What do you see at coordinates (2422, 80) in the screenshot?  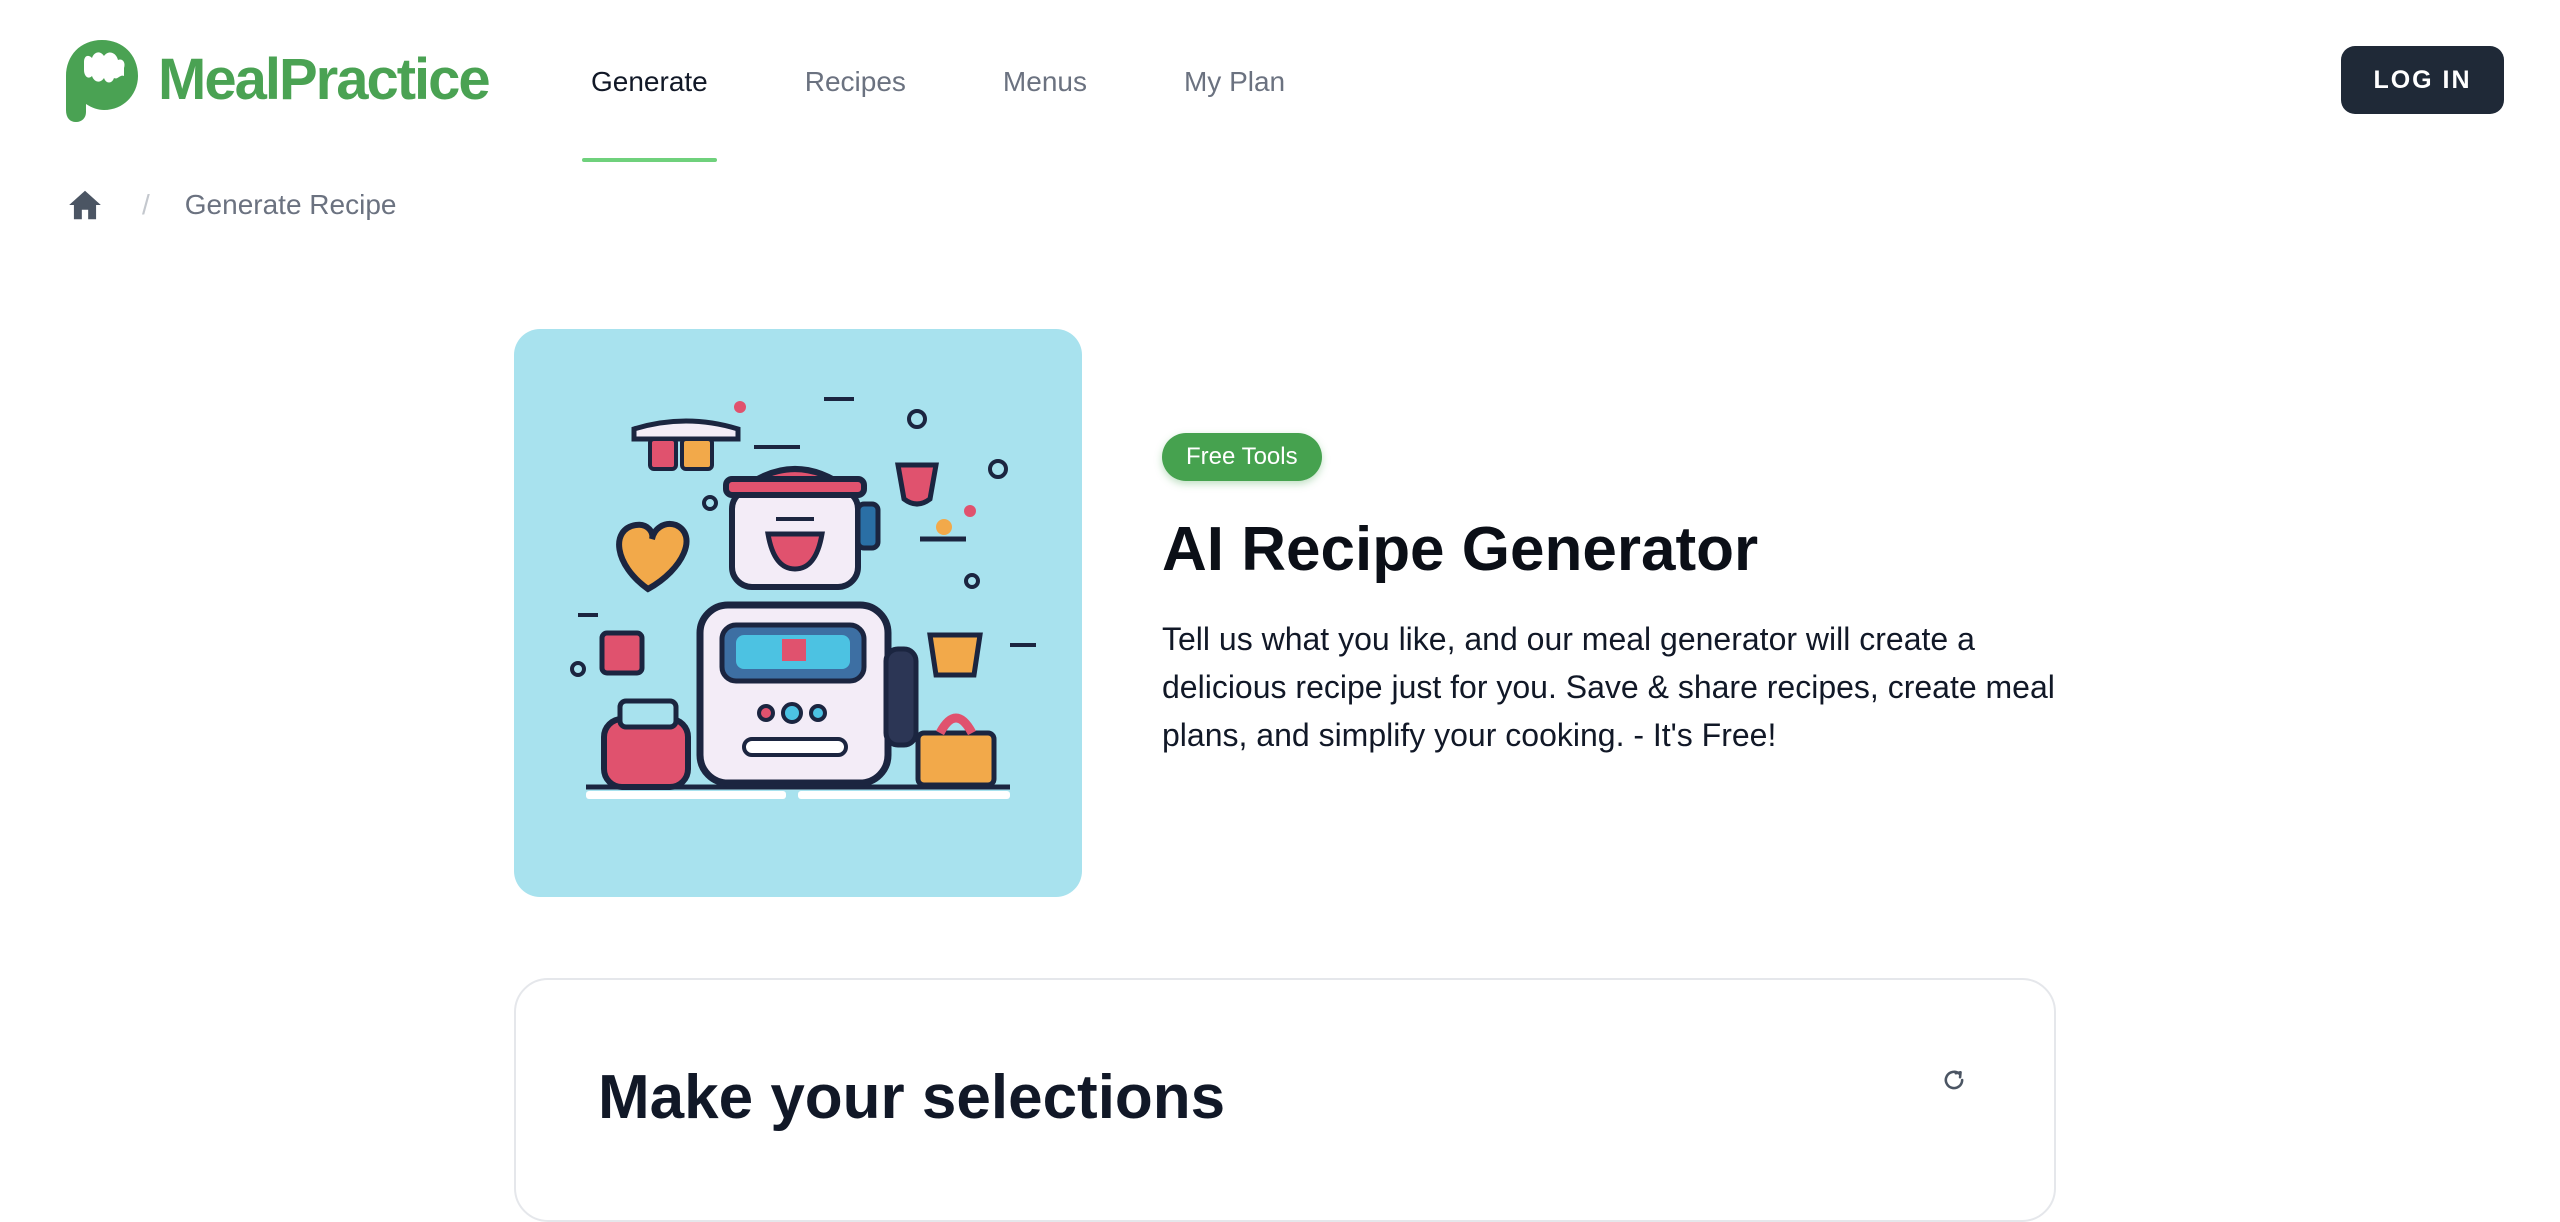 I see `login-button: LOG IN` at bounding box center [2422, 80].